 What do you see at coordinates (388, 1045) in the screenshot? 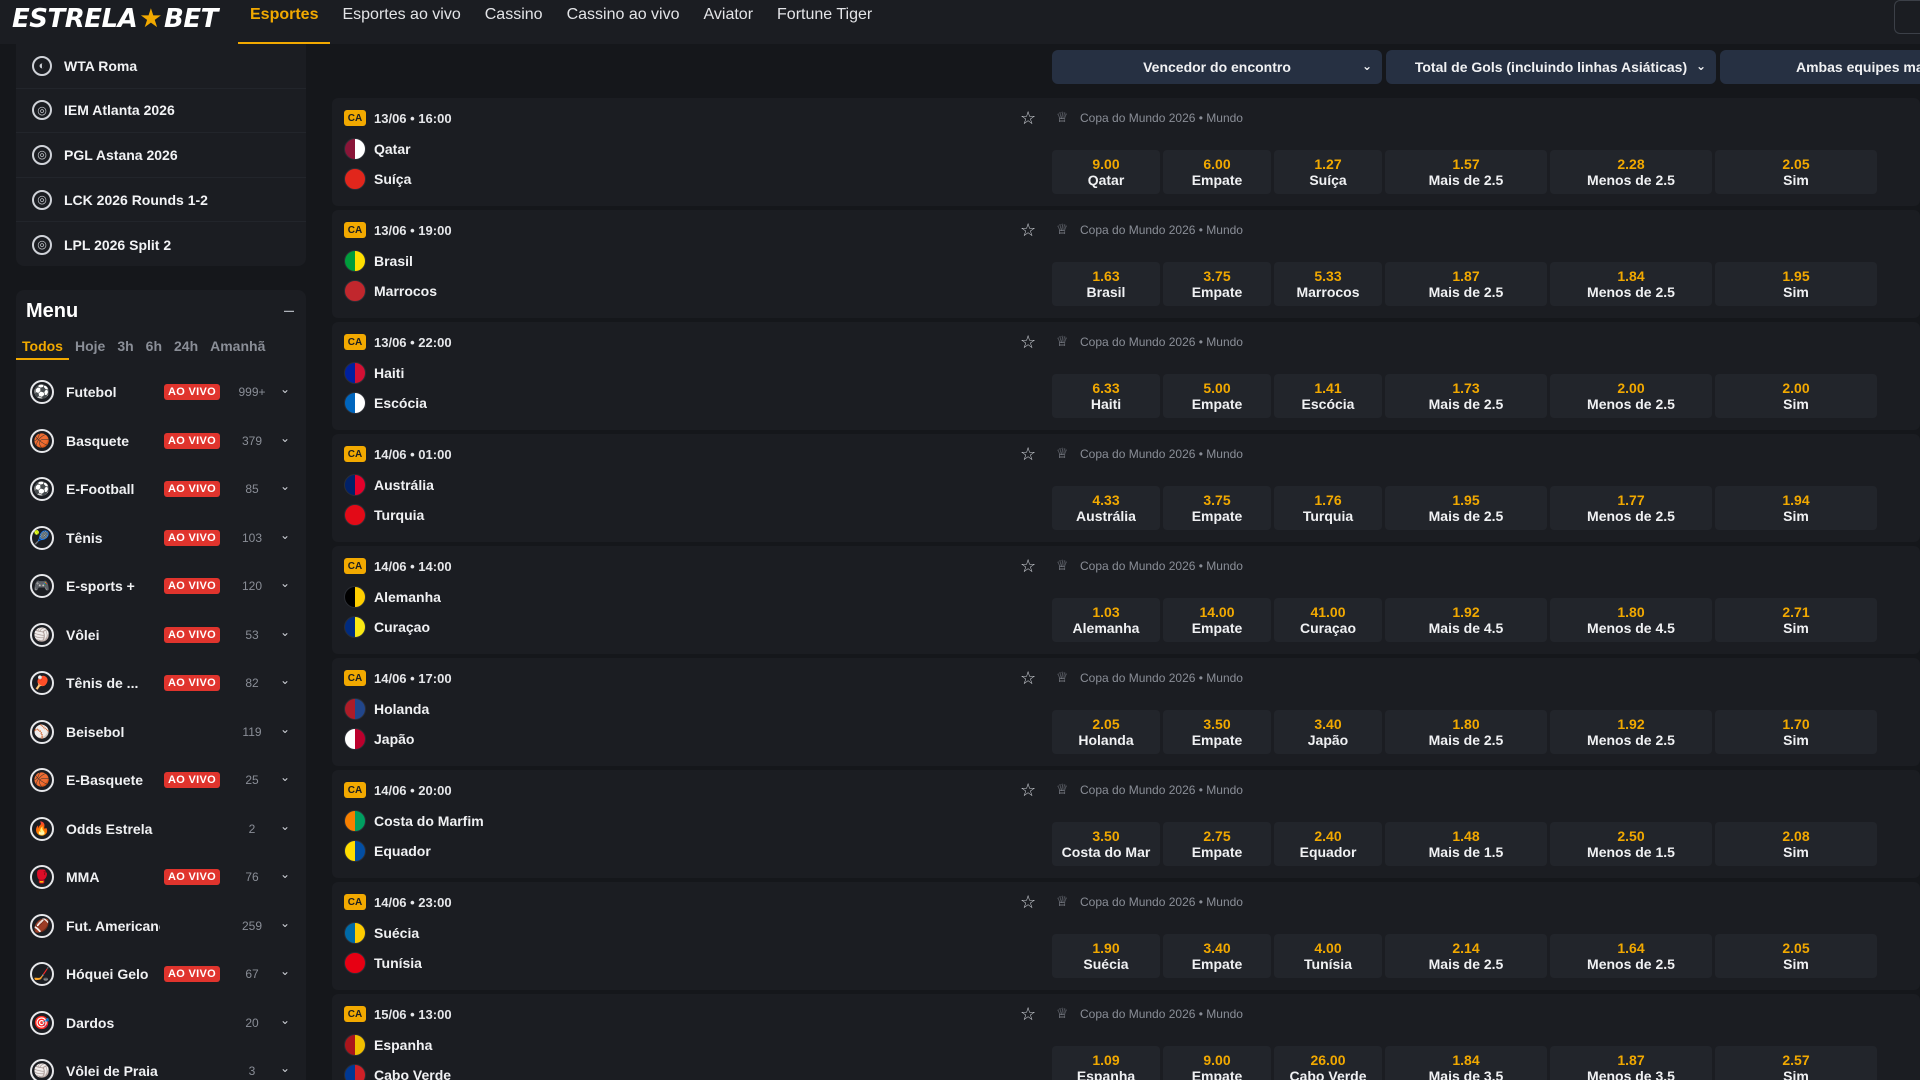
I see `home-team: Espanha` at bounding box center [388, 1045].